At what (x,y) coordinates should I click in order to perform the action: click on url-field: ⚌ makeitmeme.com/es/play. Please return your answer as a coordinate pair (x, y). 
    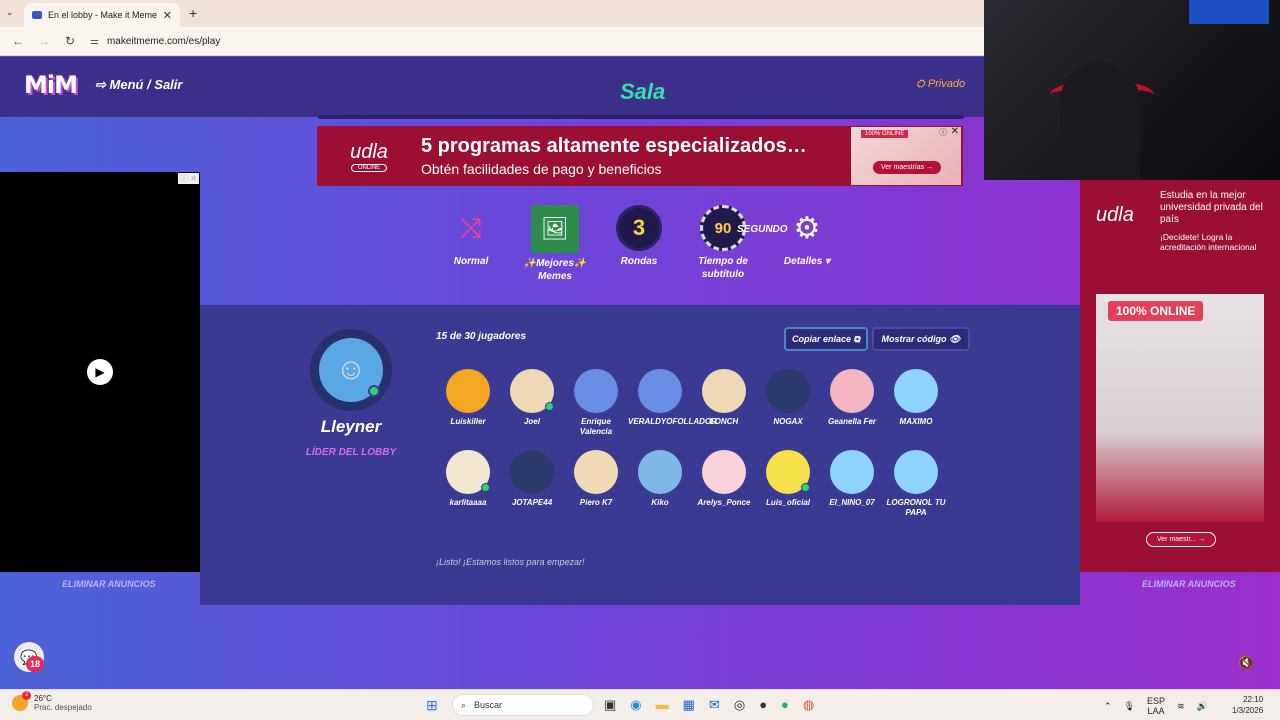
    Looking at the image, I should click on (155, 41).